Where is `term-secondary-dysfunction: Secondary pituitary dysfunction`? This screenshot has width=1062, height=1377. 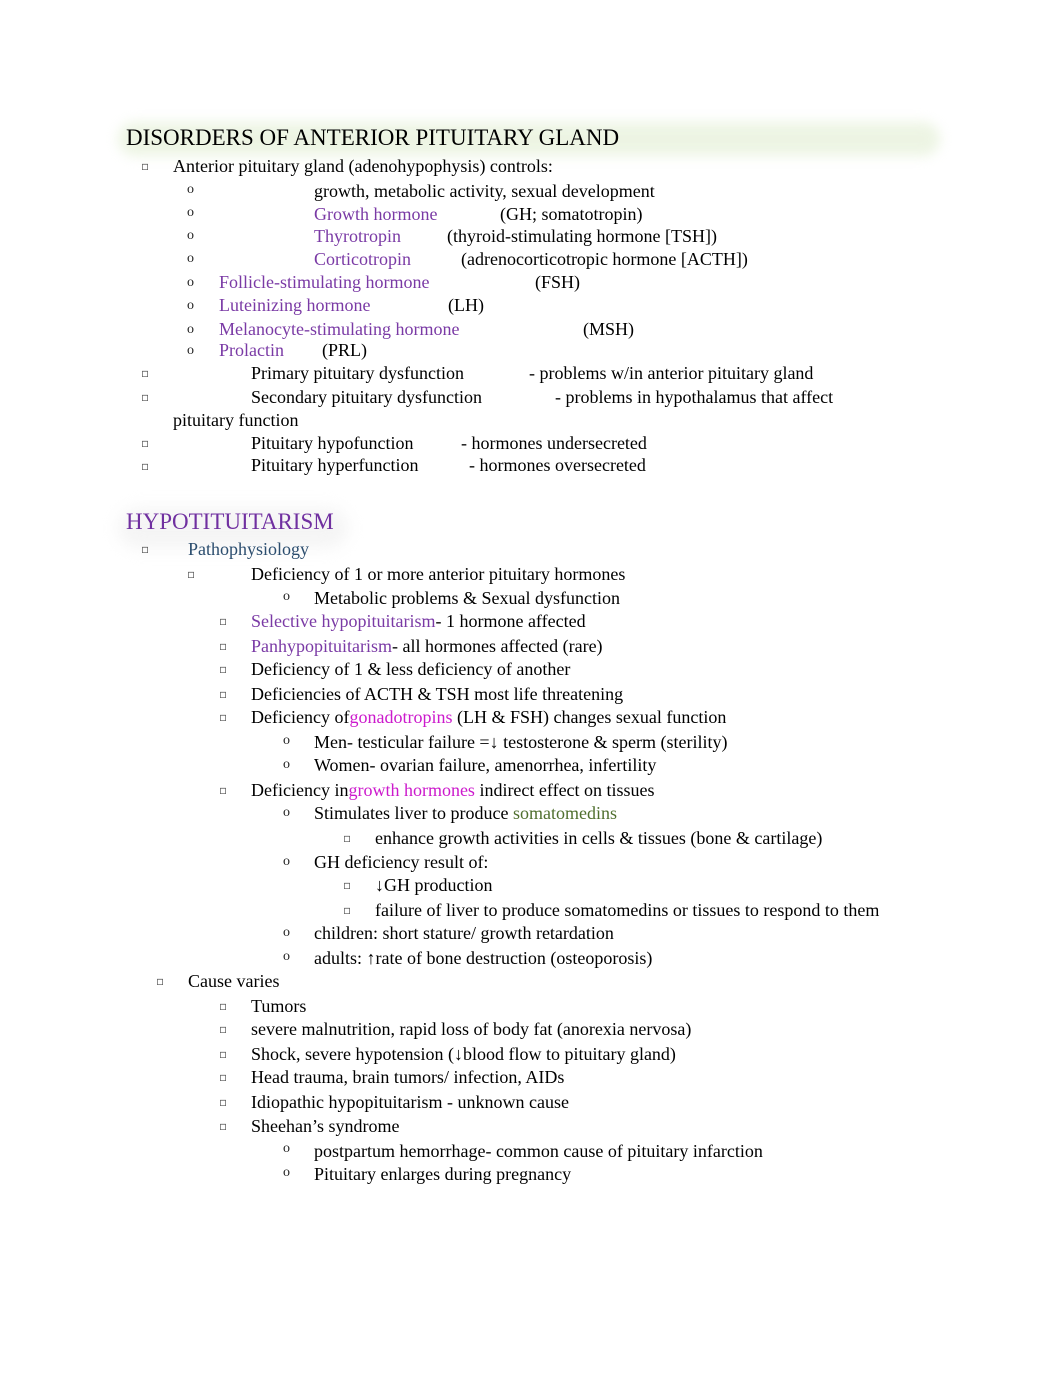
term-secondary-dysfunction: Secondary pituitary dysfunction is located at coordinates (366, 397).